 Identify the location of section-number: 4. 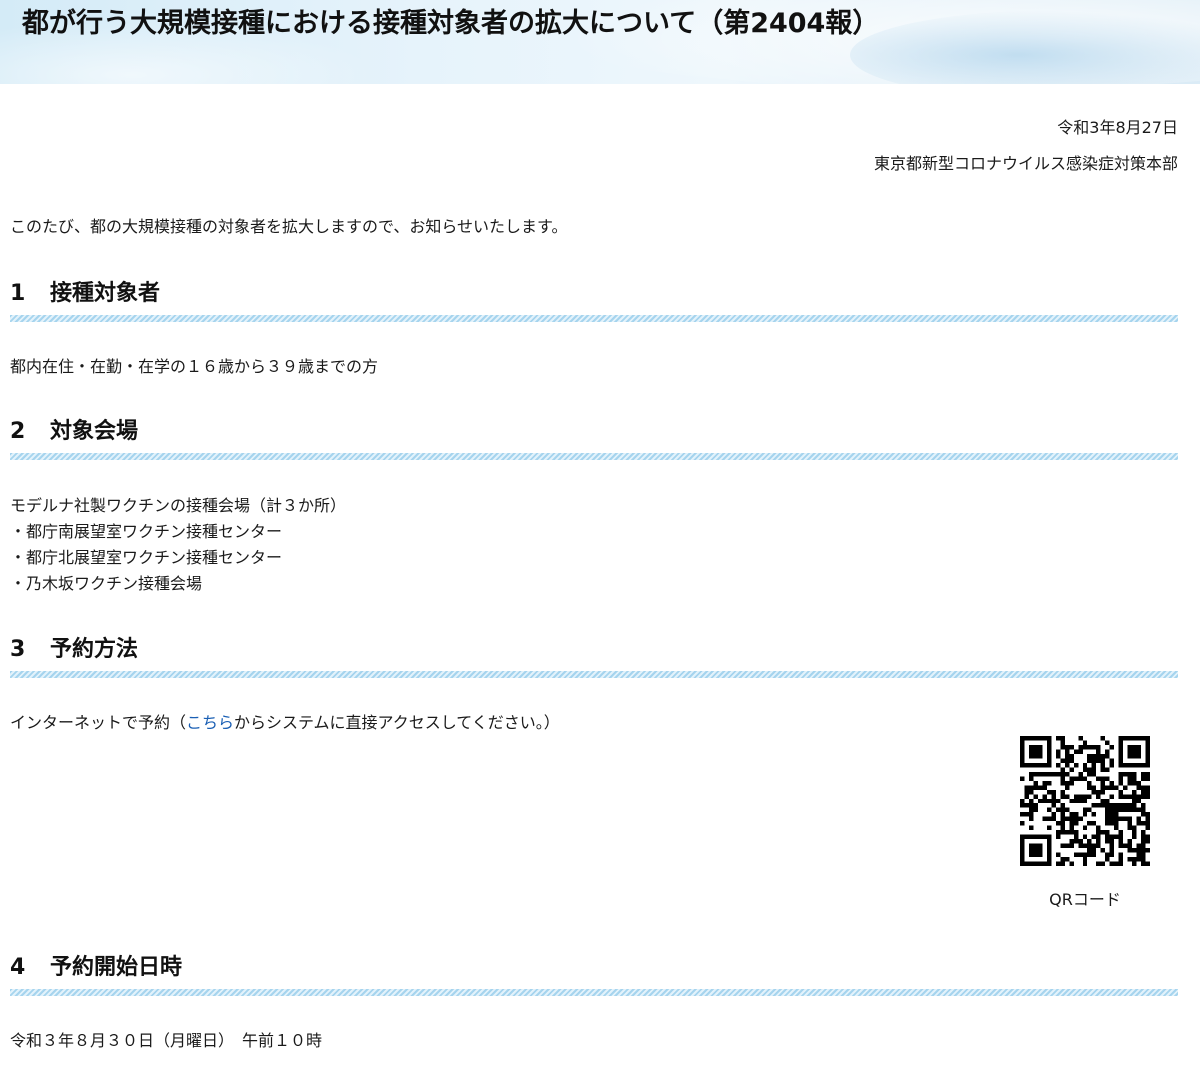
(18, 967).